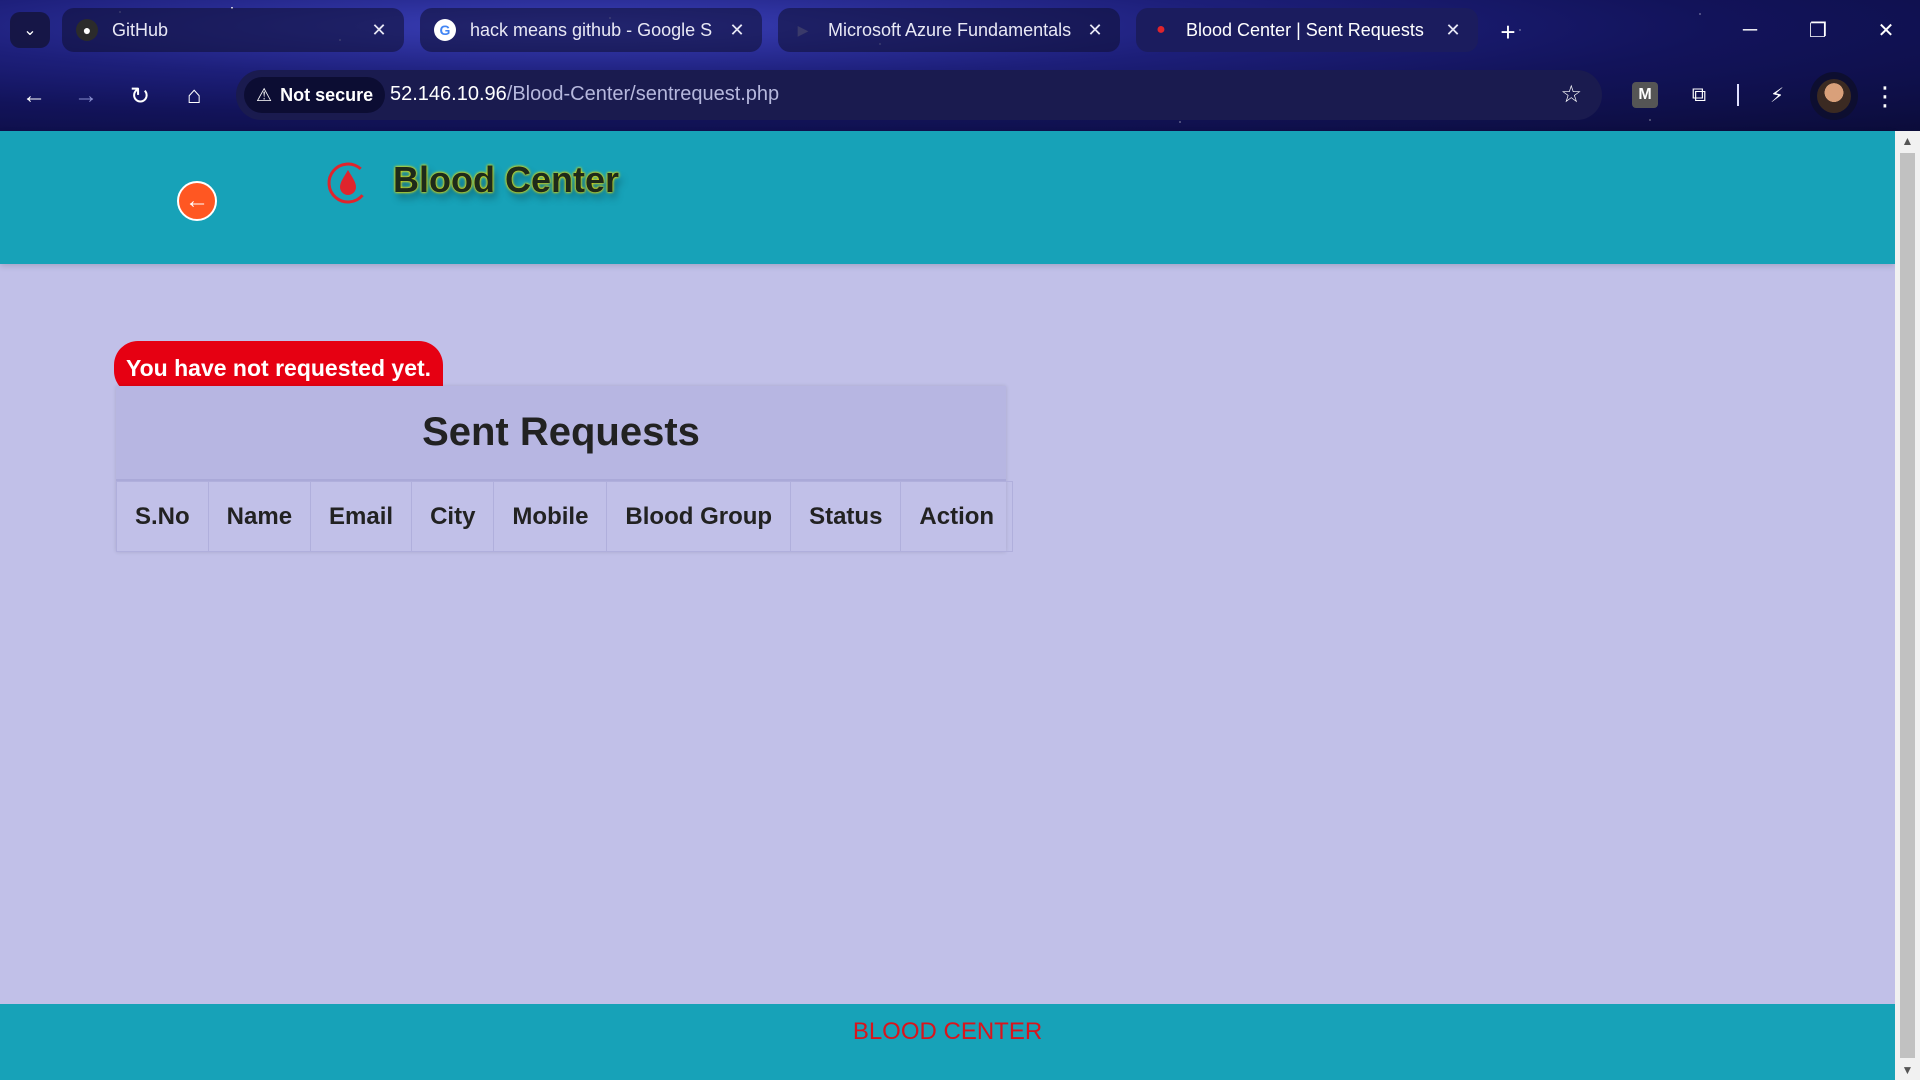  What do you see at coordinates (445, 30) in the screenshot?
I see `google-icon: G` at bounding box center [445, 30].